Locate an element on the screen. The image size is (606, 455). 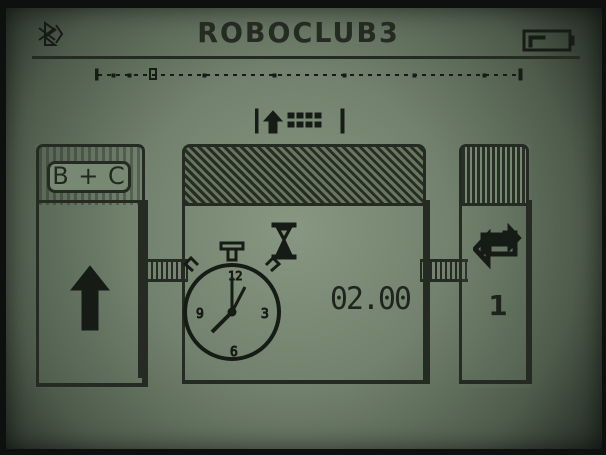
svg-text: 3 is located at coordinates (265, 314).